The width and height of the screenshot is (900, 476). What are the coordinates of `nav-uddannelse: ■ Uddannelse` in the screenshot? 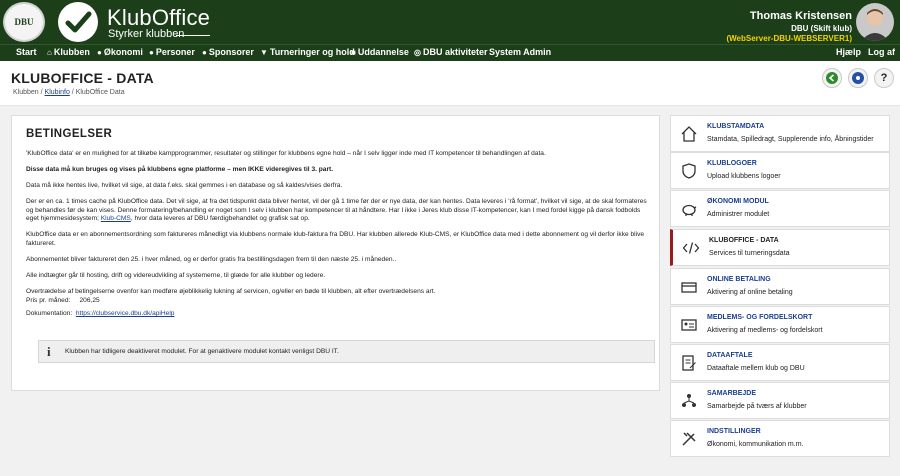 It's located at (380, 52).